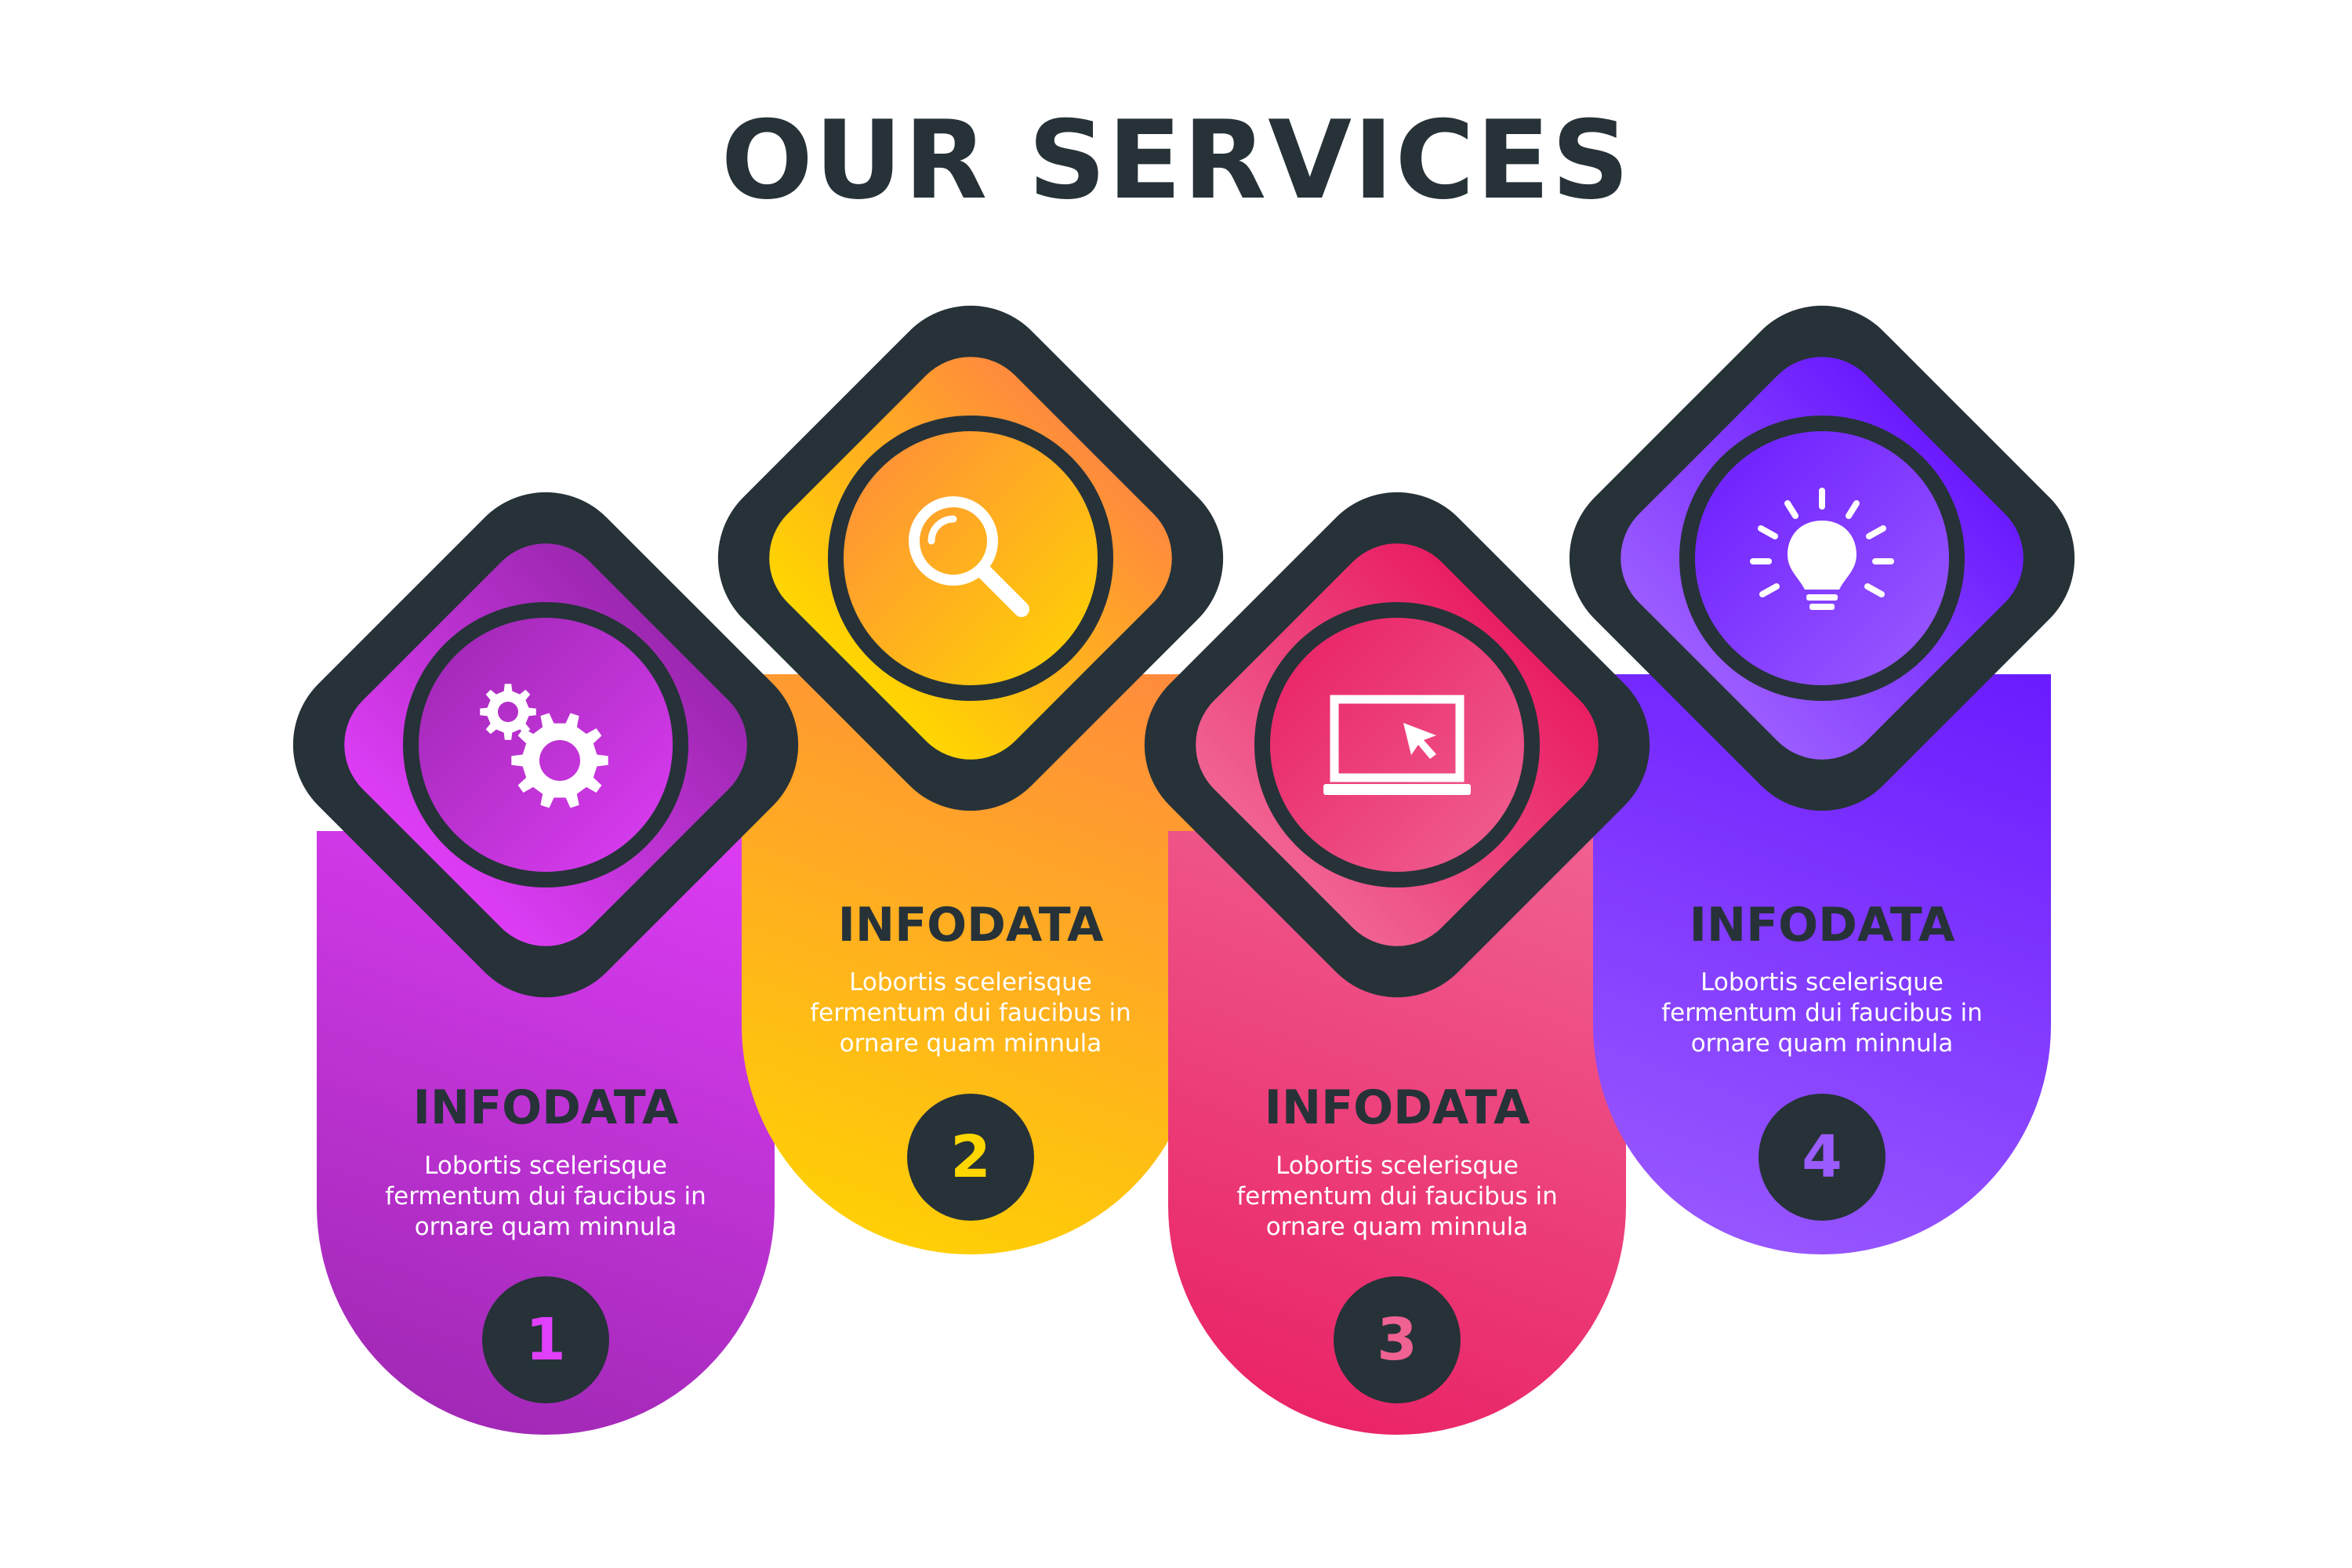  Describe the element at coordinates (545, 1166) in the screenshot. I see `card-1-desc-line: Lobortis scelerisque` at that location.